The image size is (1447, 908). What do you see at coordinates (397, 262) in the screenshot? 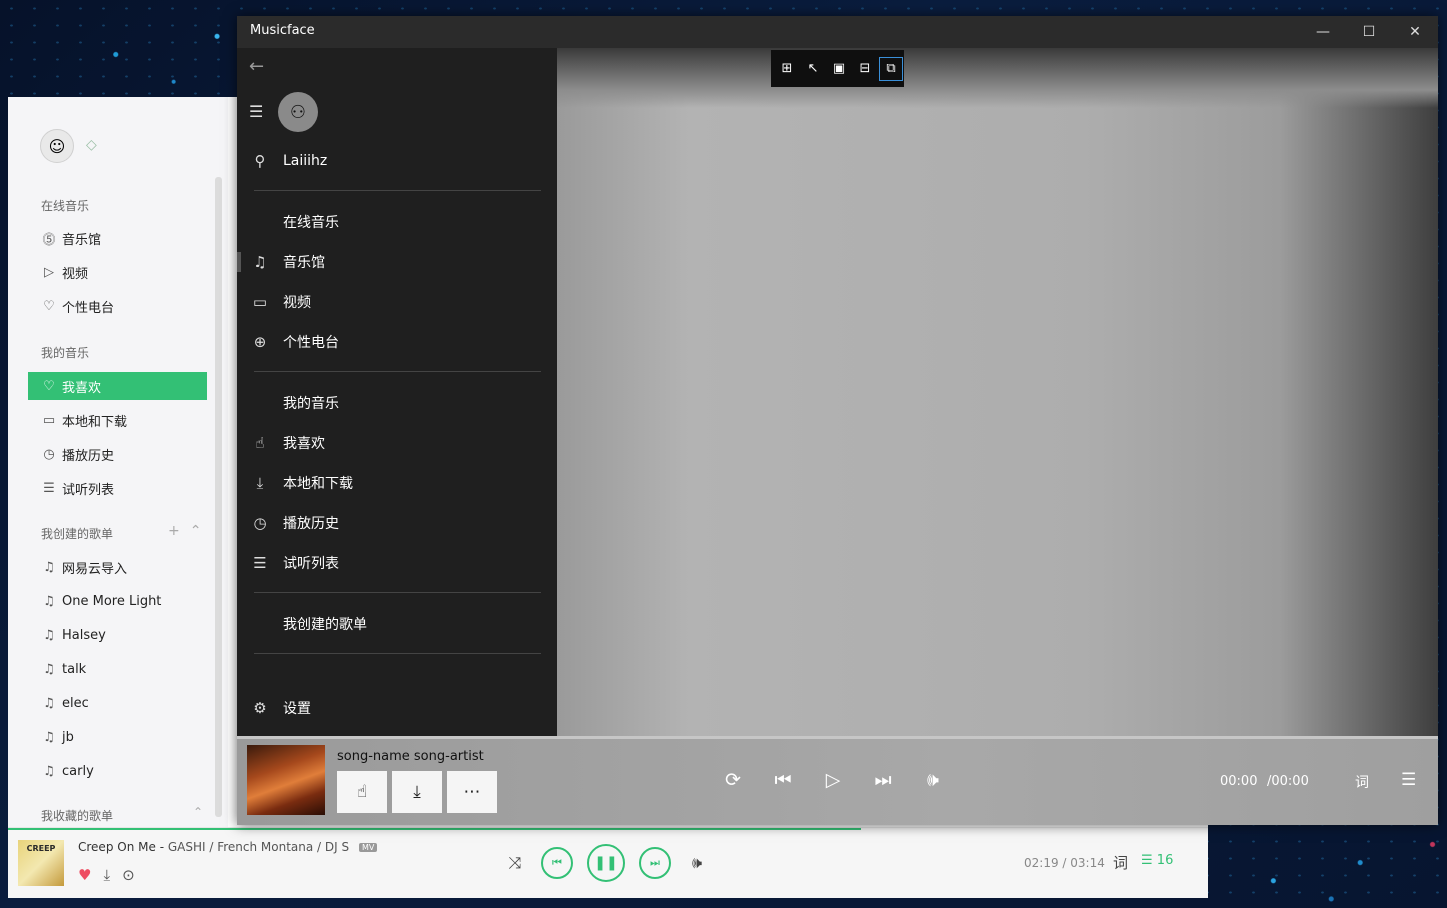
I see `nav-item-music-hall: ♫ 音乐馆` at bounding box center [397, 262].